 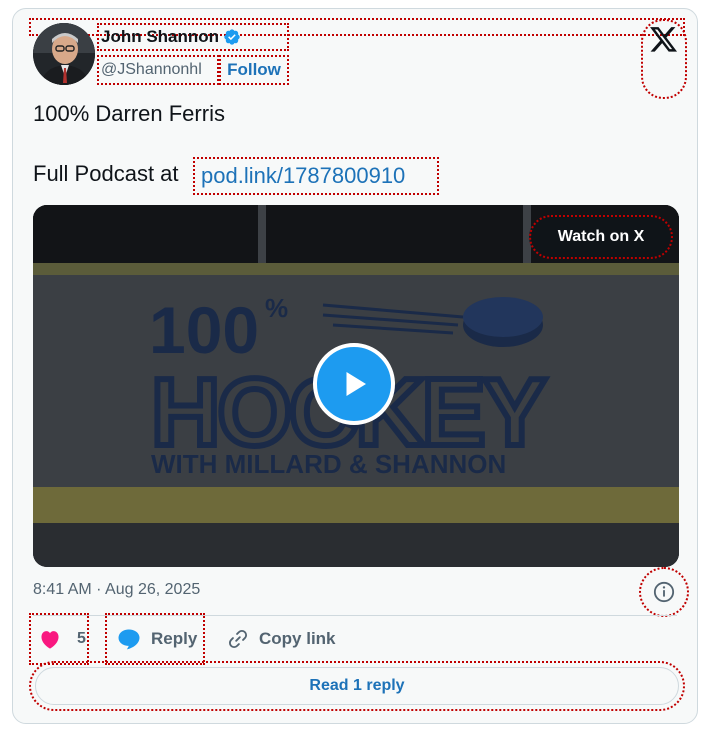 I want to click on follow-button: Follow, so click(x=254, y=70).